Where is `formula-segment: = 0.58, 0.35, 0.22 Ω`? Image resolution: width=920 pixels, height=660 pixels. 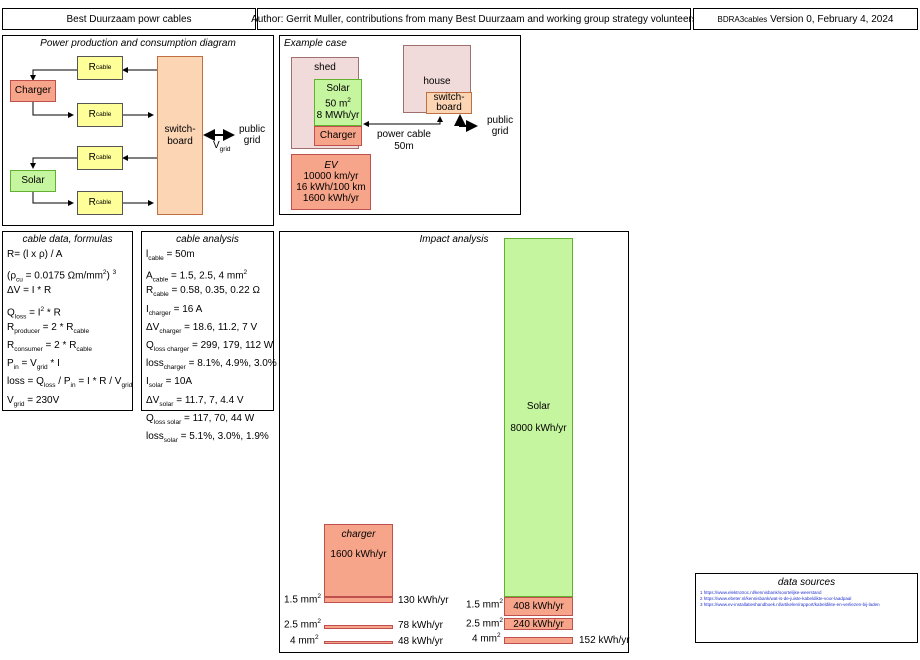
formula-segment: = 0.58, 0.35, 0.22 Ω is located at coordinates (214, 291).